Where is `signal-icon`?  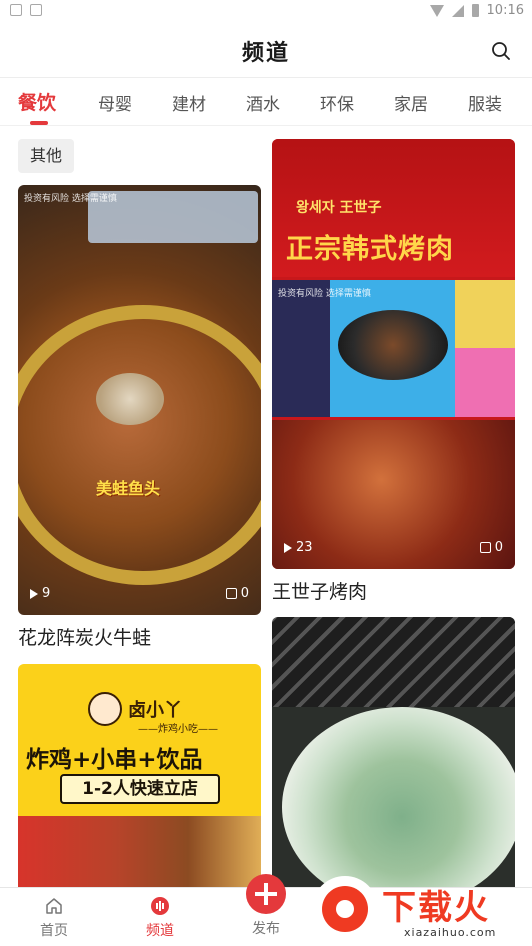 signal-icon is located at coordinates (457, 10).